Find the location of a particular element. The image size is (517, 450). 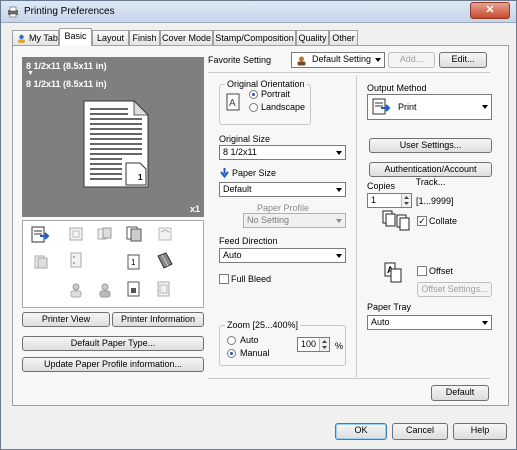

tab-cover-mode: Cover Mode is located at coordinates (186, 37).